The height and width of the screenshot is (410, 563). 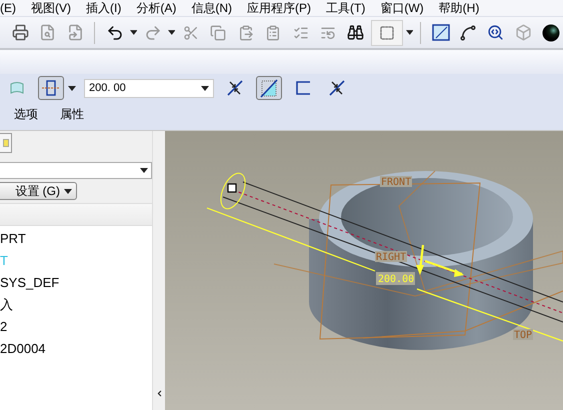 What do you see at coordinates (440, 260) in the screenshot?
I see `direction-arrow-icon` at bounding box center [440, 260].